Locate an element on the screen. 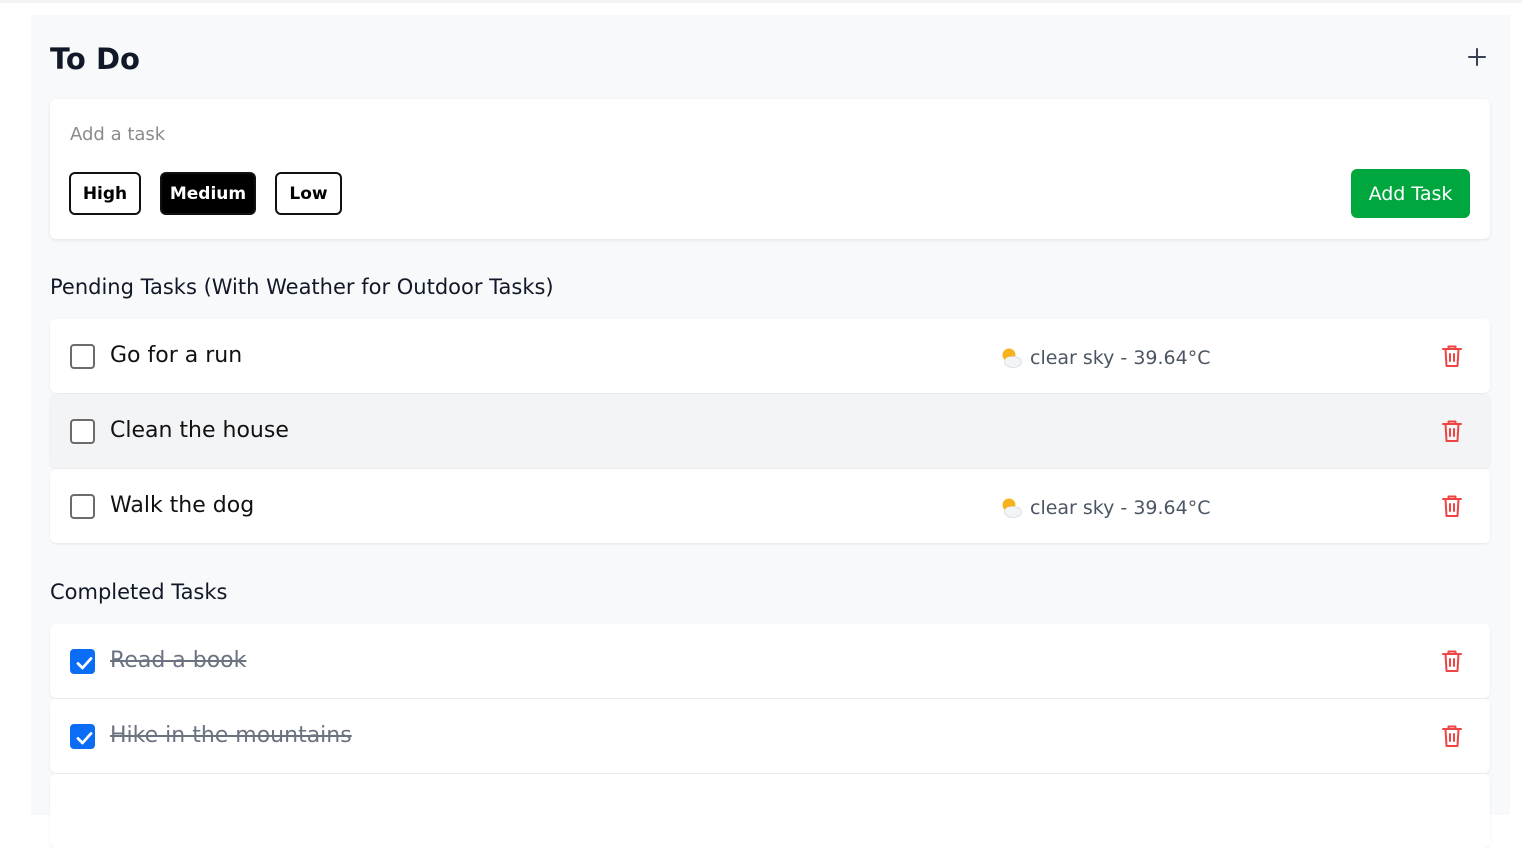 Image resolution: width=1522 pixels, height=848 pixels. page-title: To Do is located at coordinates (95, 59).